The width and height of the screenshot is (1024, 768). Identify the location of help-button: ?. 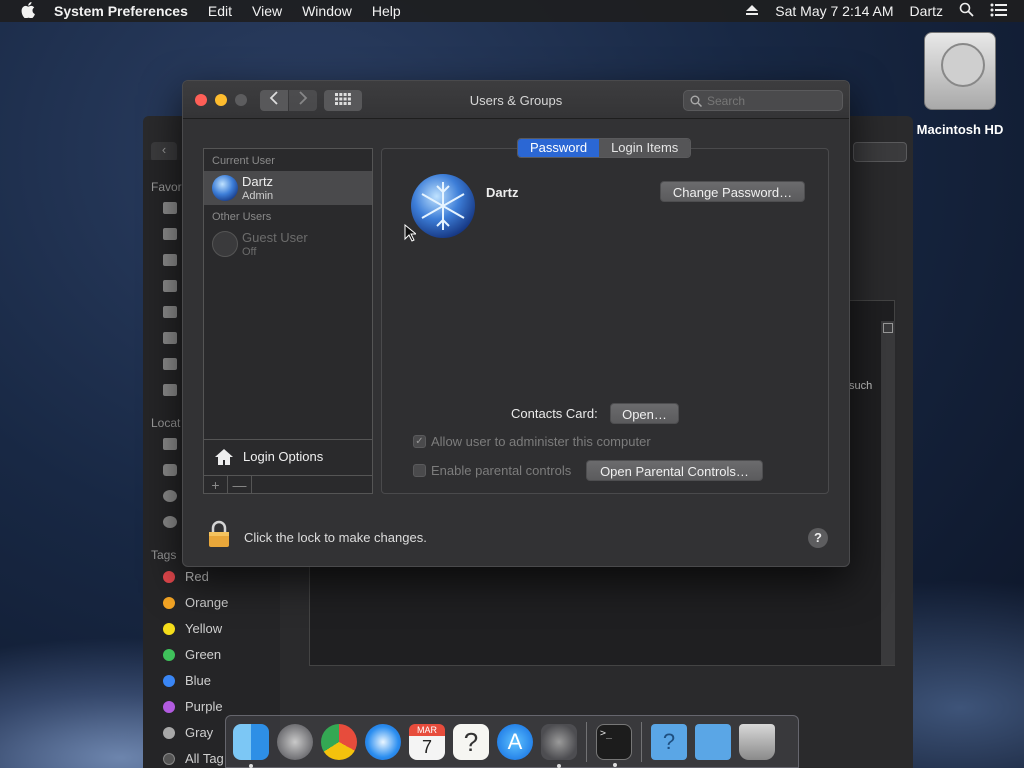
(818, 538).